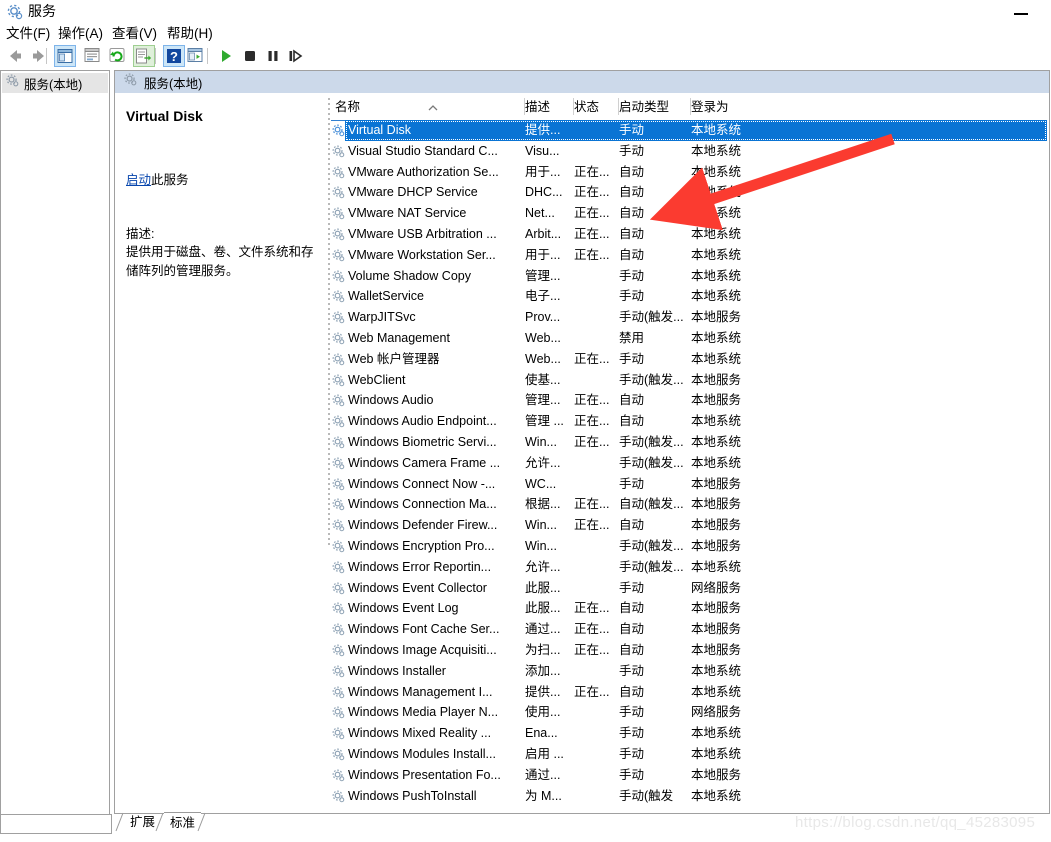 The height and width of the screenshot is (842, 1051). Describe the element at coordinates (273, 56) in the screenshot. I see `pause-service-button` at that location.